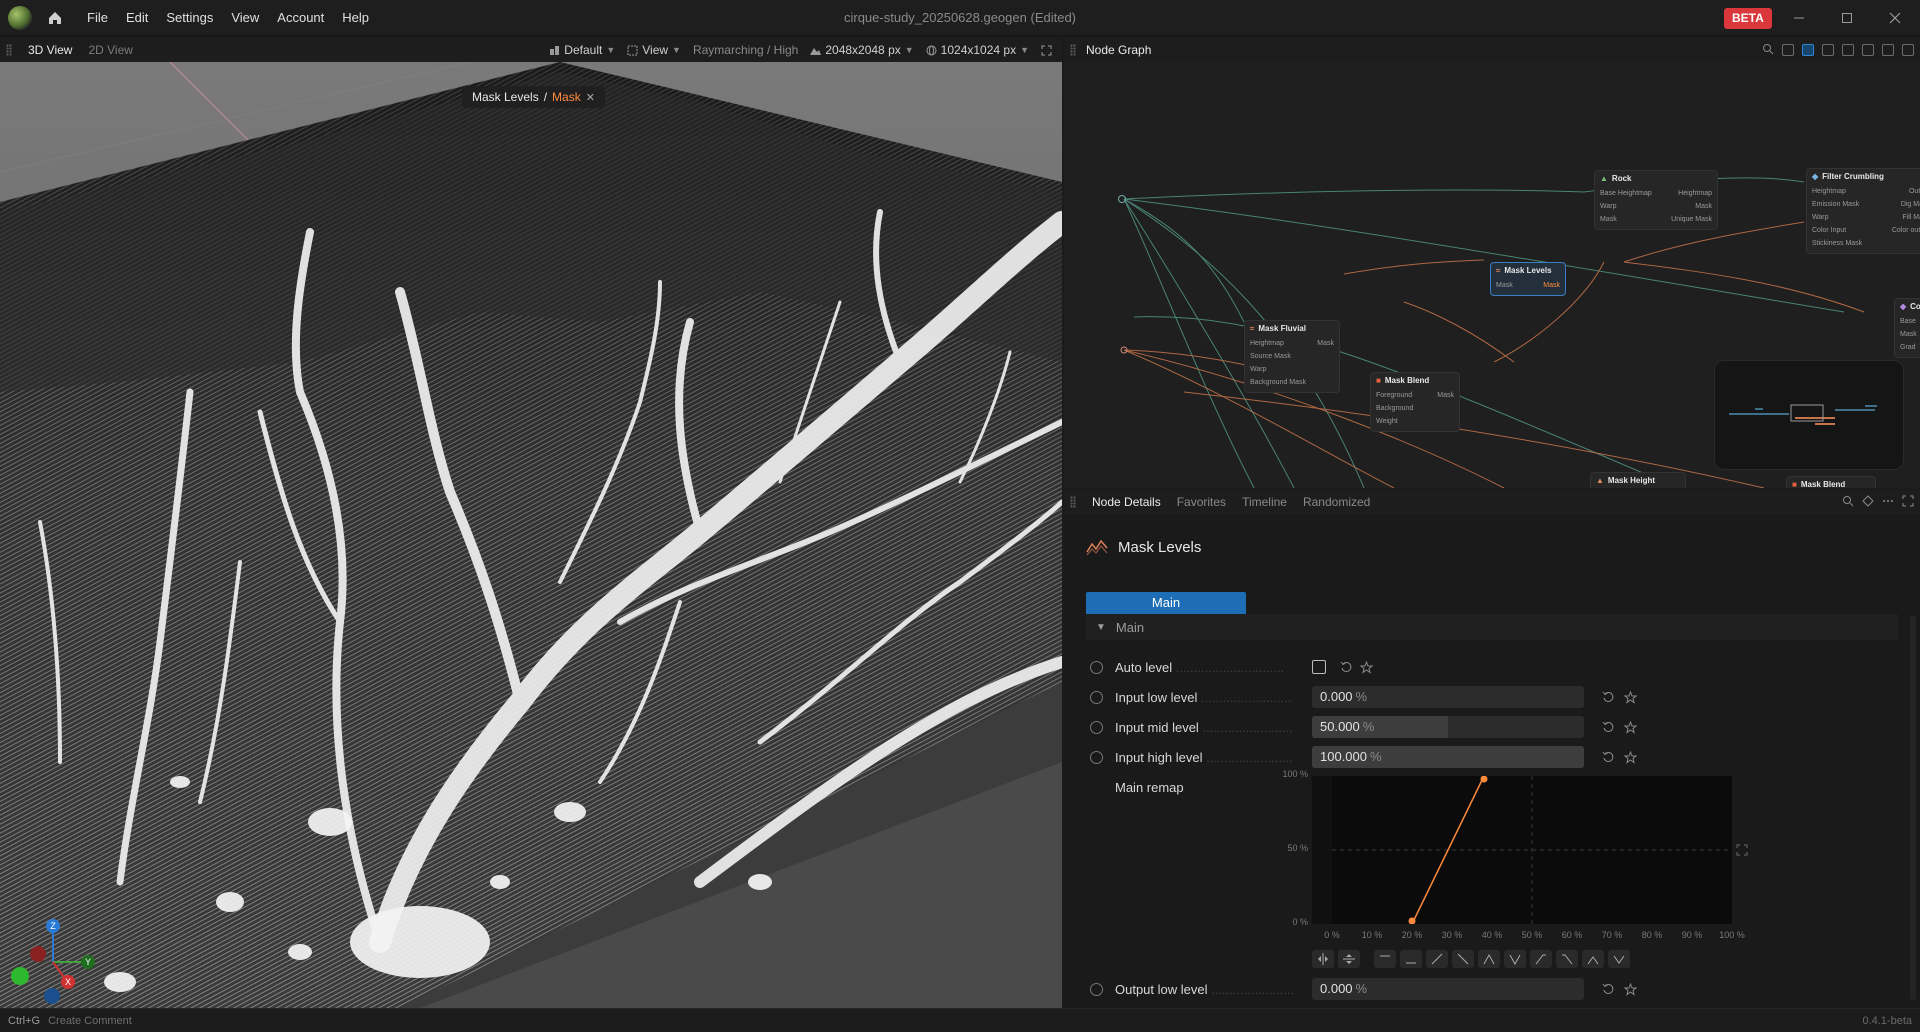 The height and width of the screenshot is (1032, 1920). What do you see at coordinates (1908, 347) in the screenshot?
I see `node-input: Grad` at bounding box center [1908, 347].